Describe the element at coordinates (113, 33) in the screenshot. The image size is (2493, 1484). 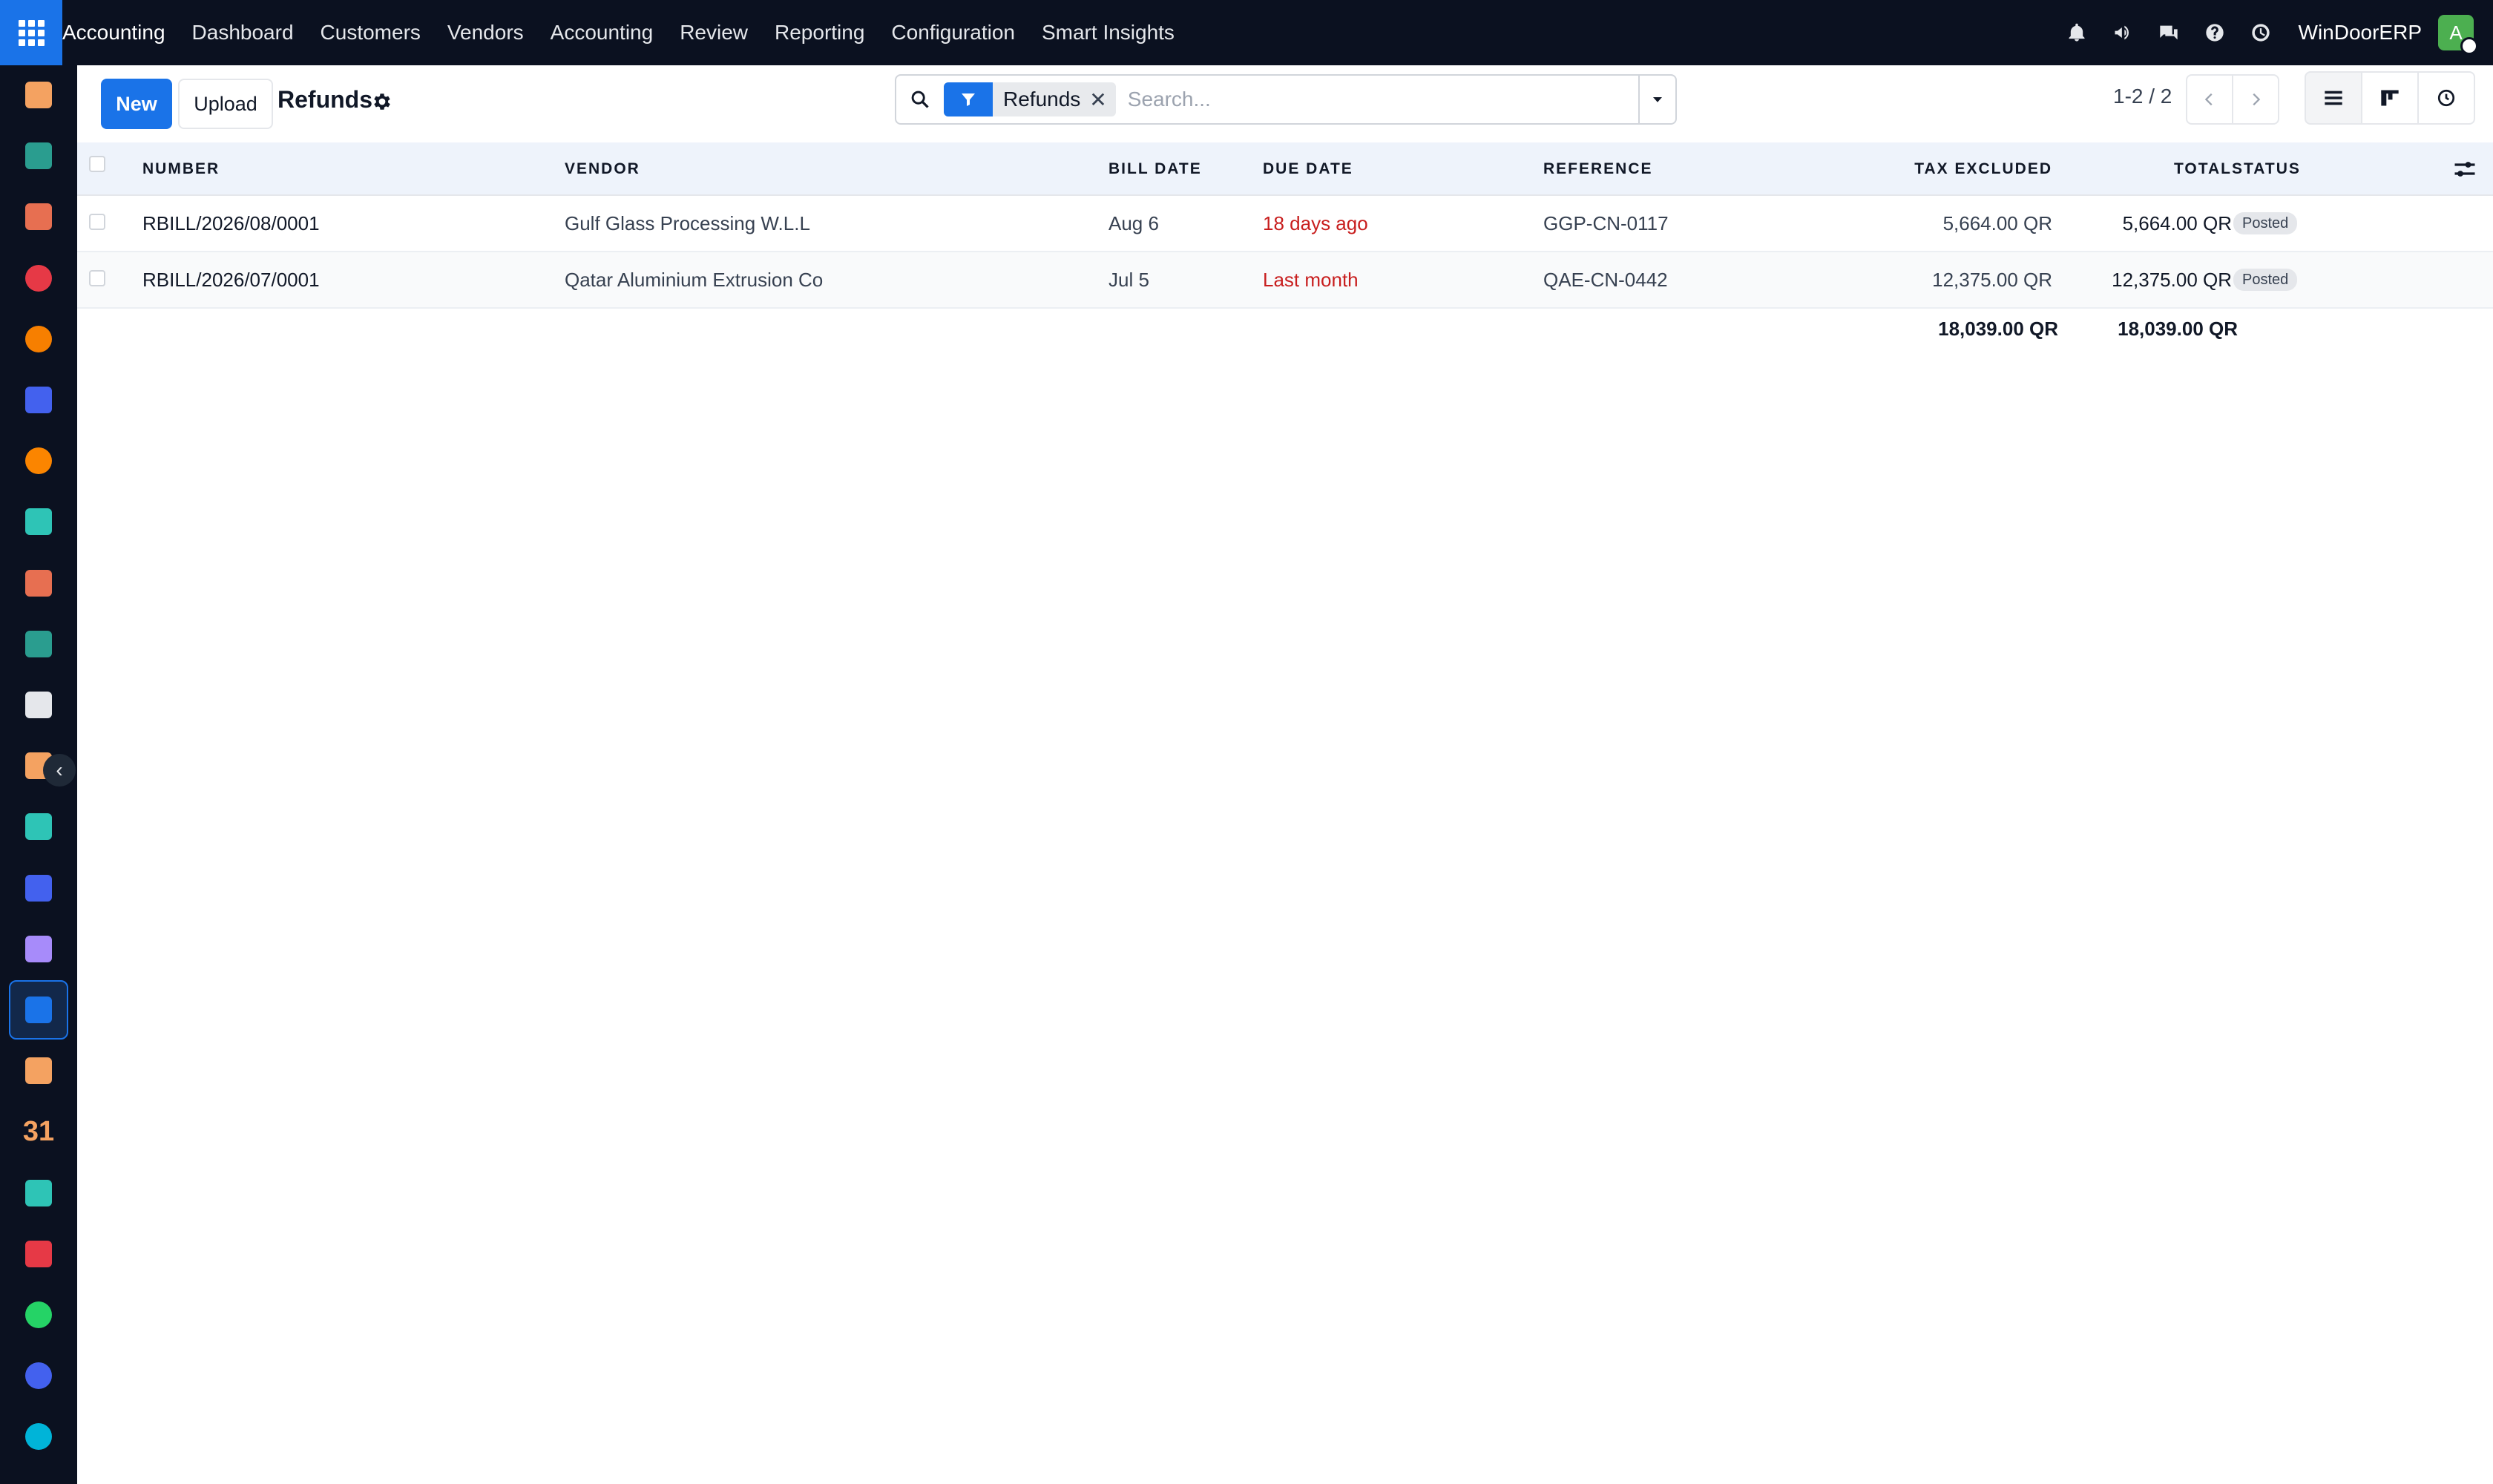
I see `app-brand: Accounting` at that location.